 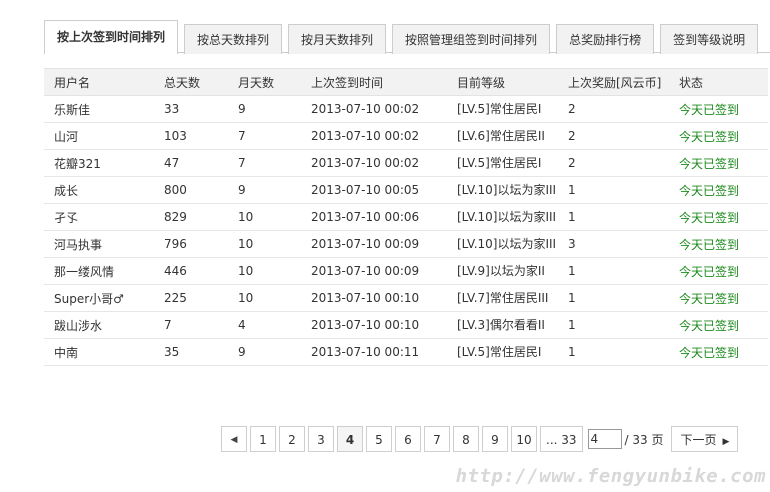 What do you see at coordinates (502, 82) in the screenshot?
I see `header-level: 目前等级` at bounding box center [502, 82].